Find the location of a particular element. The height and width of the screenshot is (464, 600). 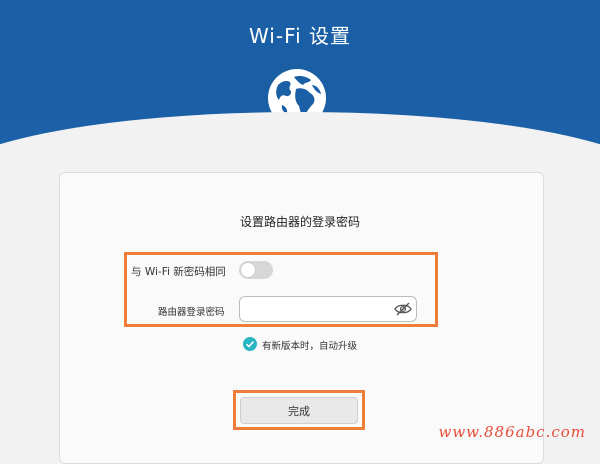

page-title: Wi-Fi 设置 is located at coordinates (300, 36).